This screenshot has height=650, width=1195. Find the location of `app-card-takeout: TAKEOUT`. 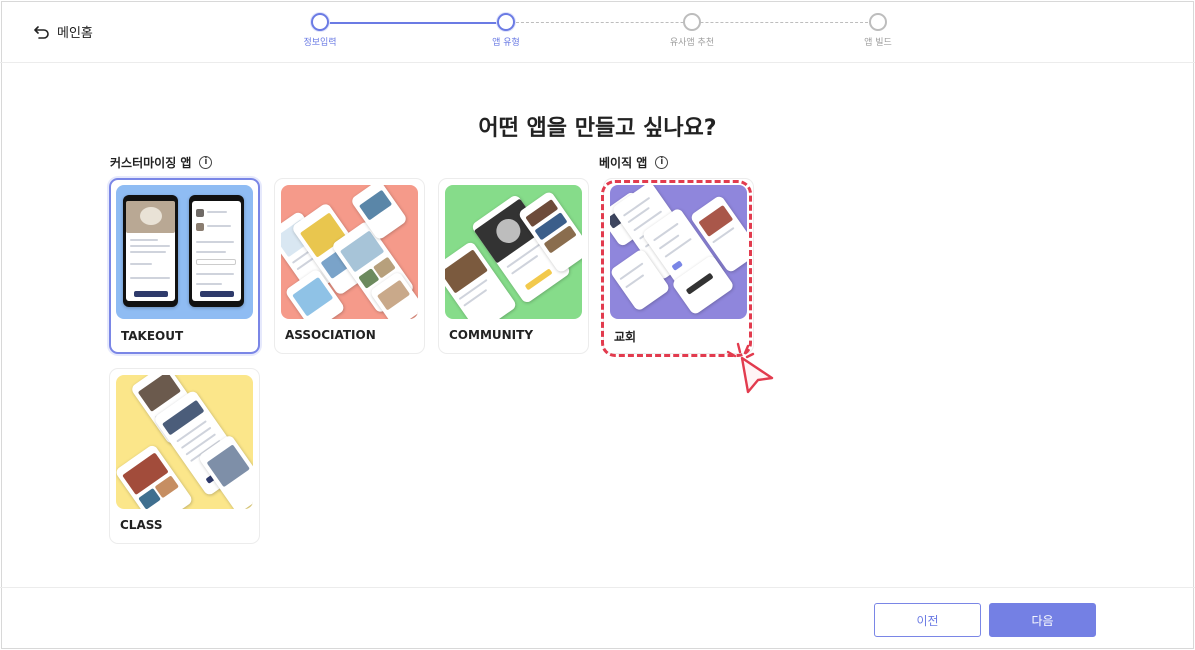

app-card-takeout: TAKEOUT is located at coordinates (184, 266).